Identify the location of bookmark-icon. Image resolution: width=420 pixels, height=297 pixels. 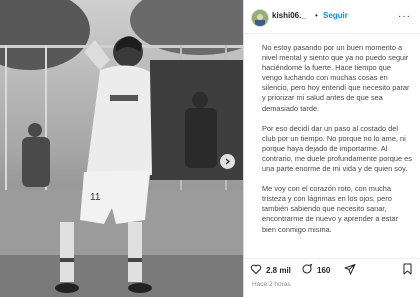
(407, 269).